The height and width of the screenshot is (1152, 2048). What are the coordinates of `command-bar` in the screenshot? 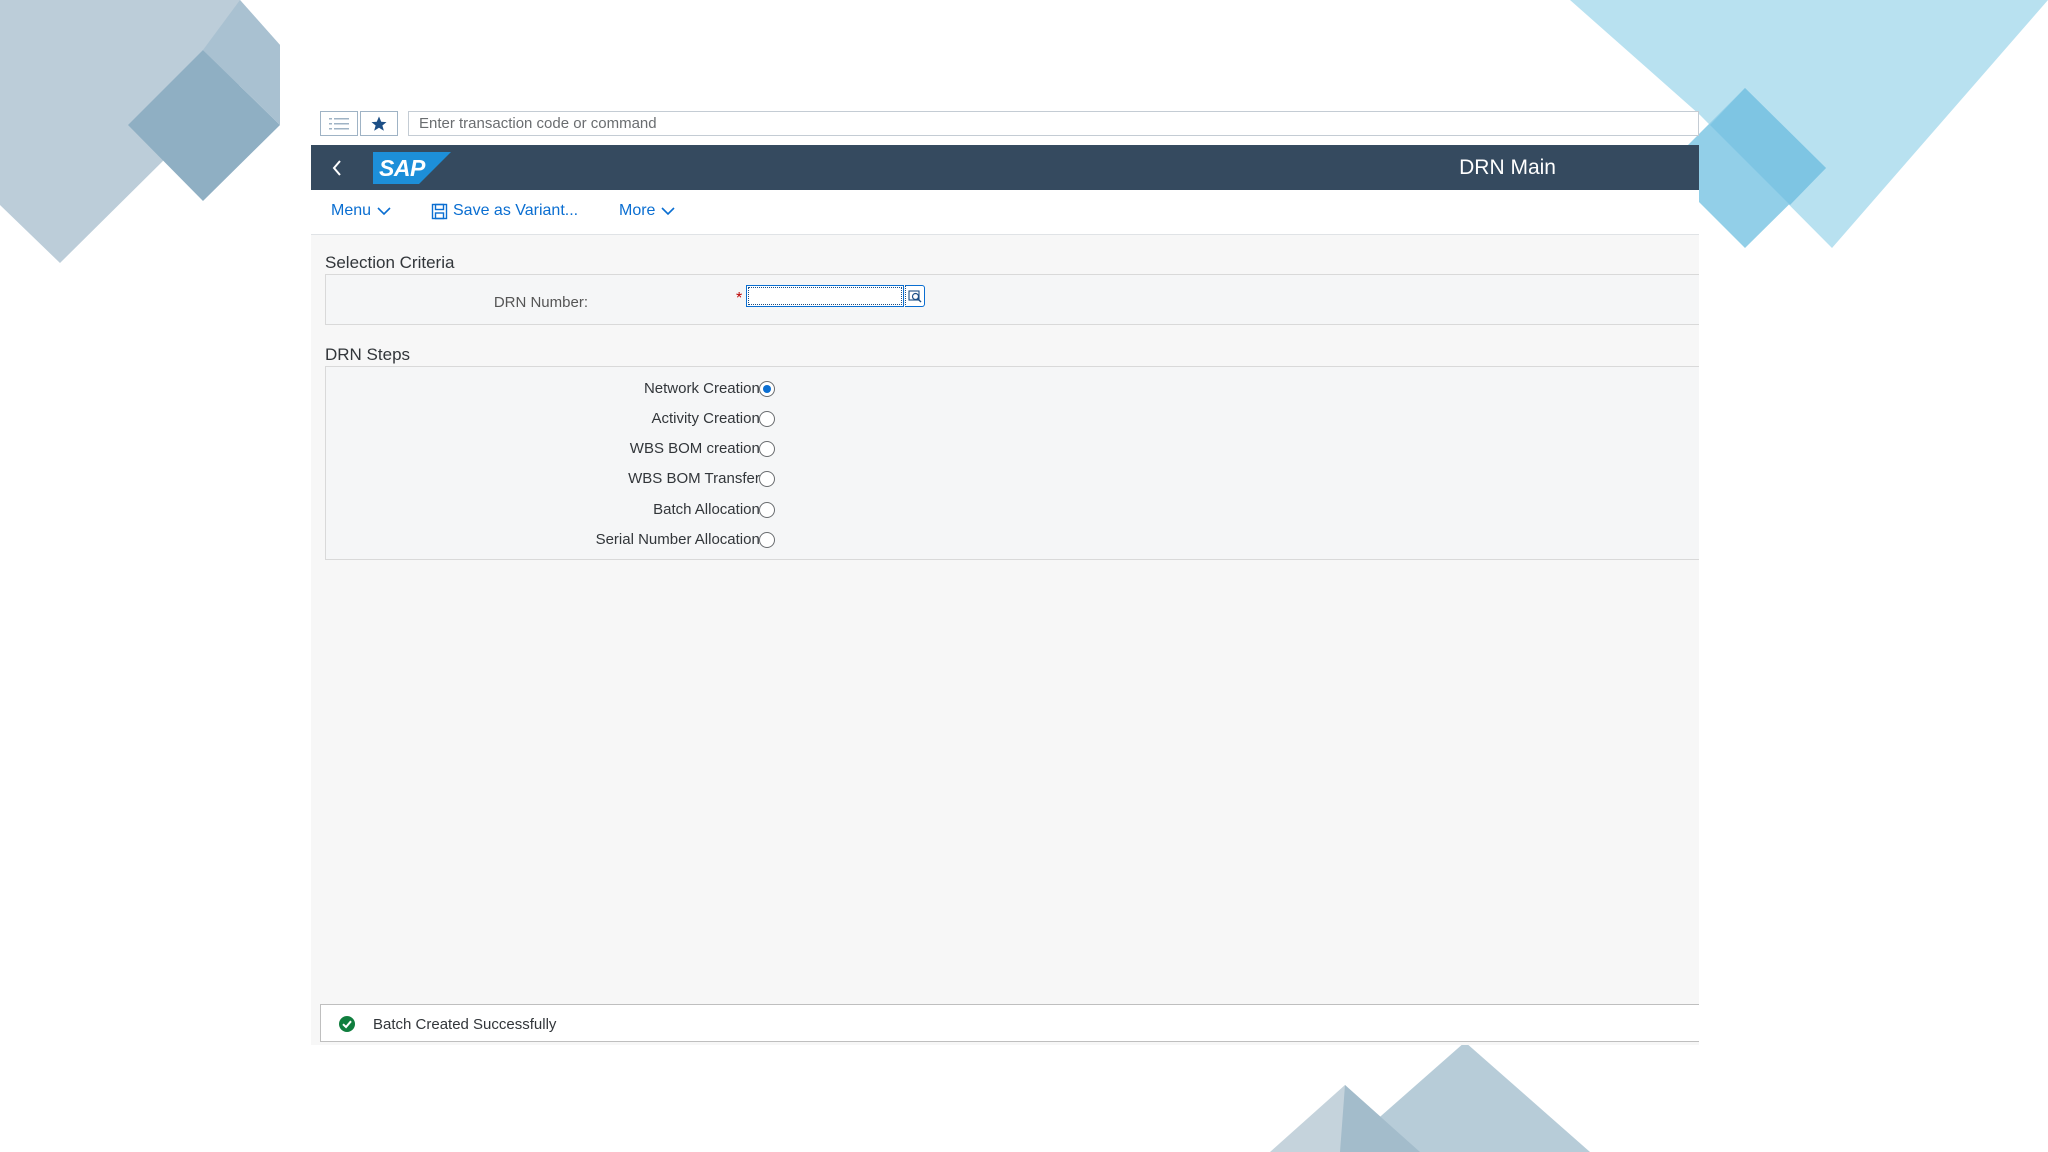 It's located at (1009, 124).